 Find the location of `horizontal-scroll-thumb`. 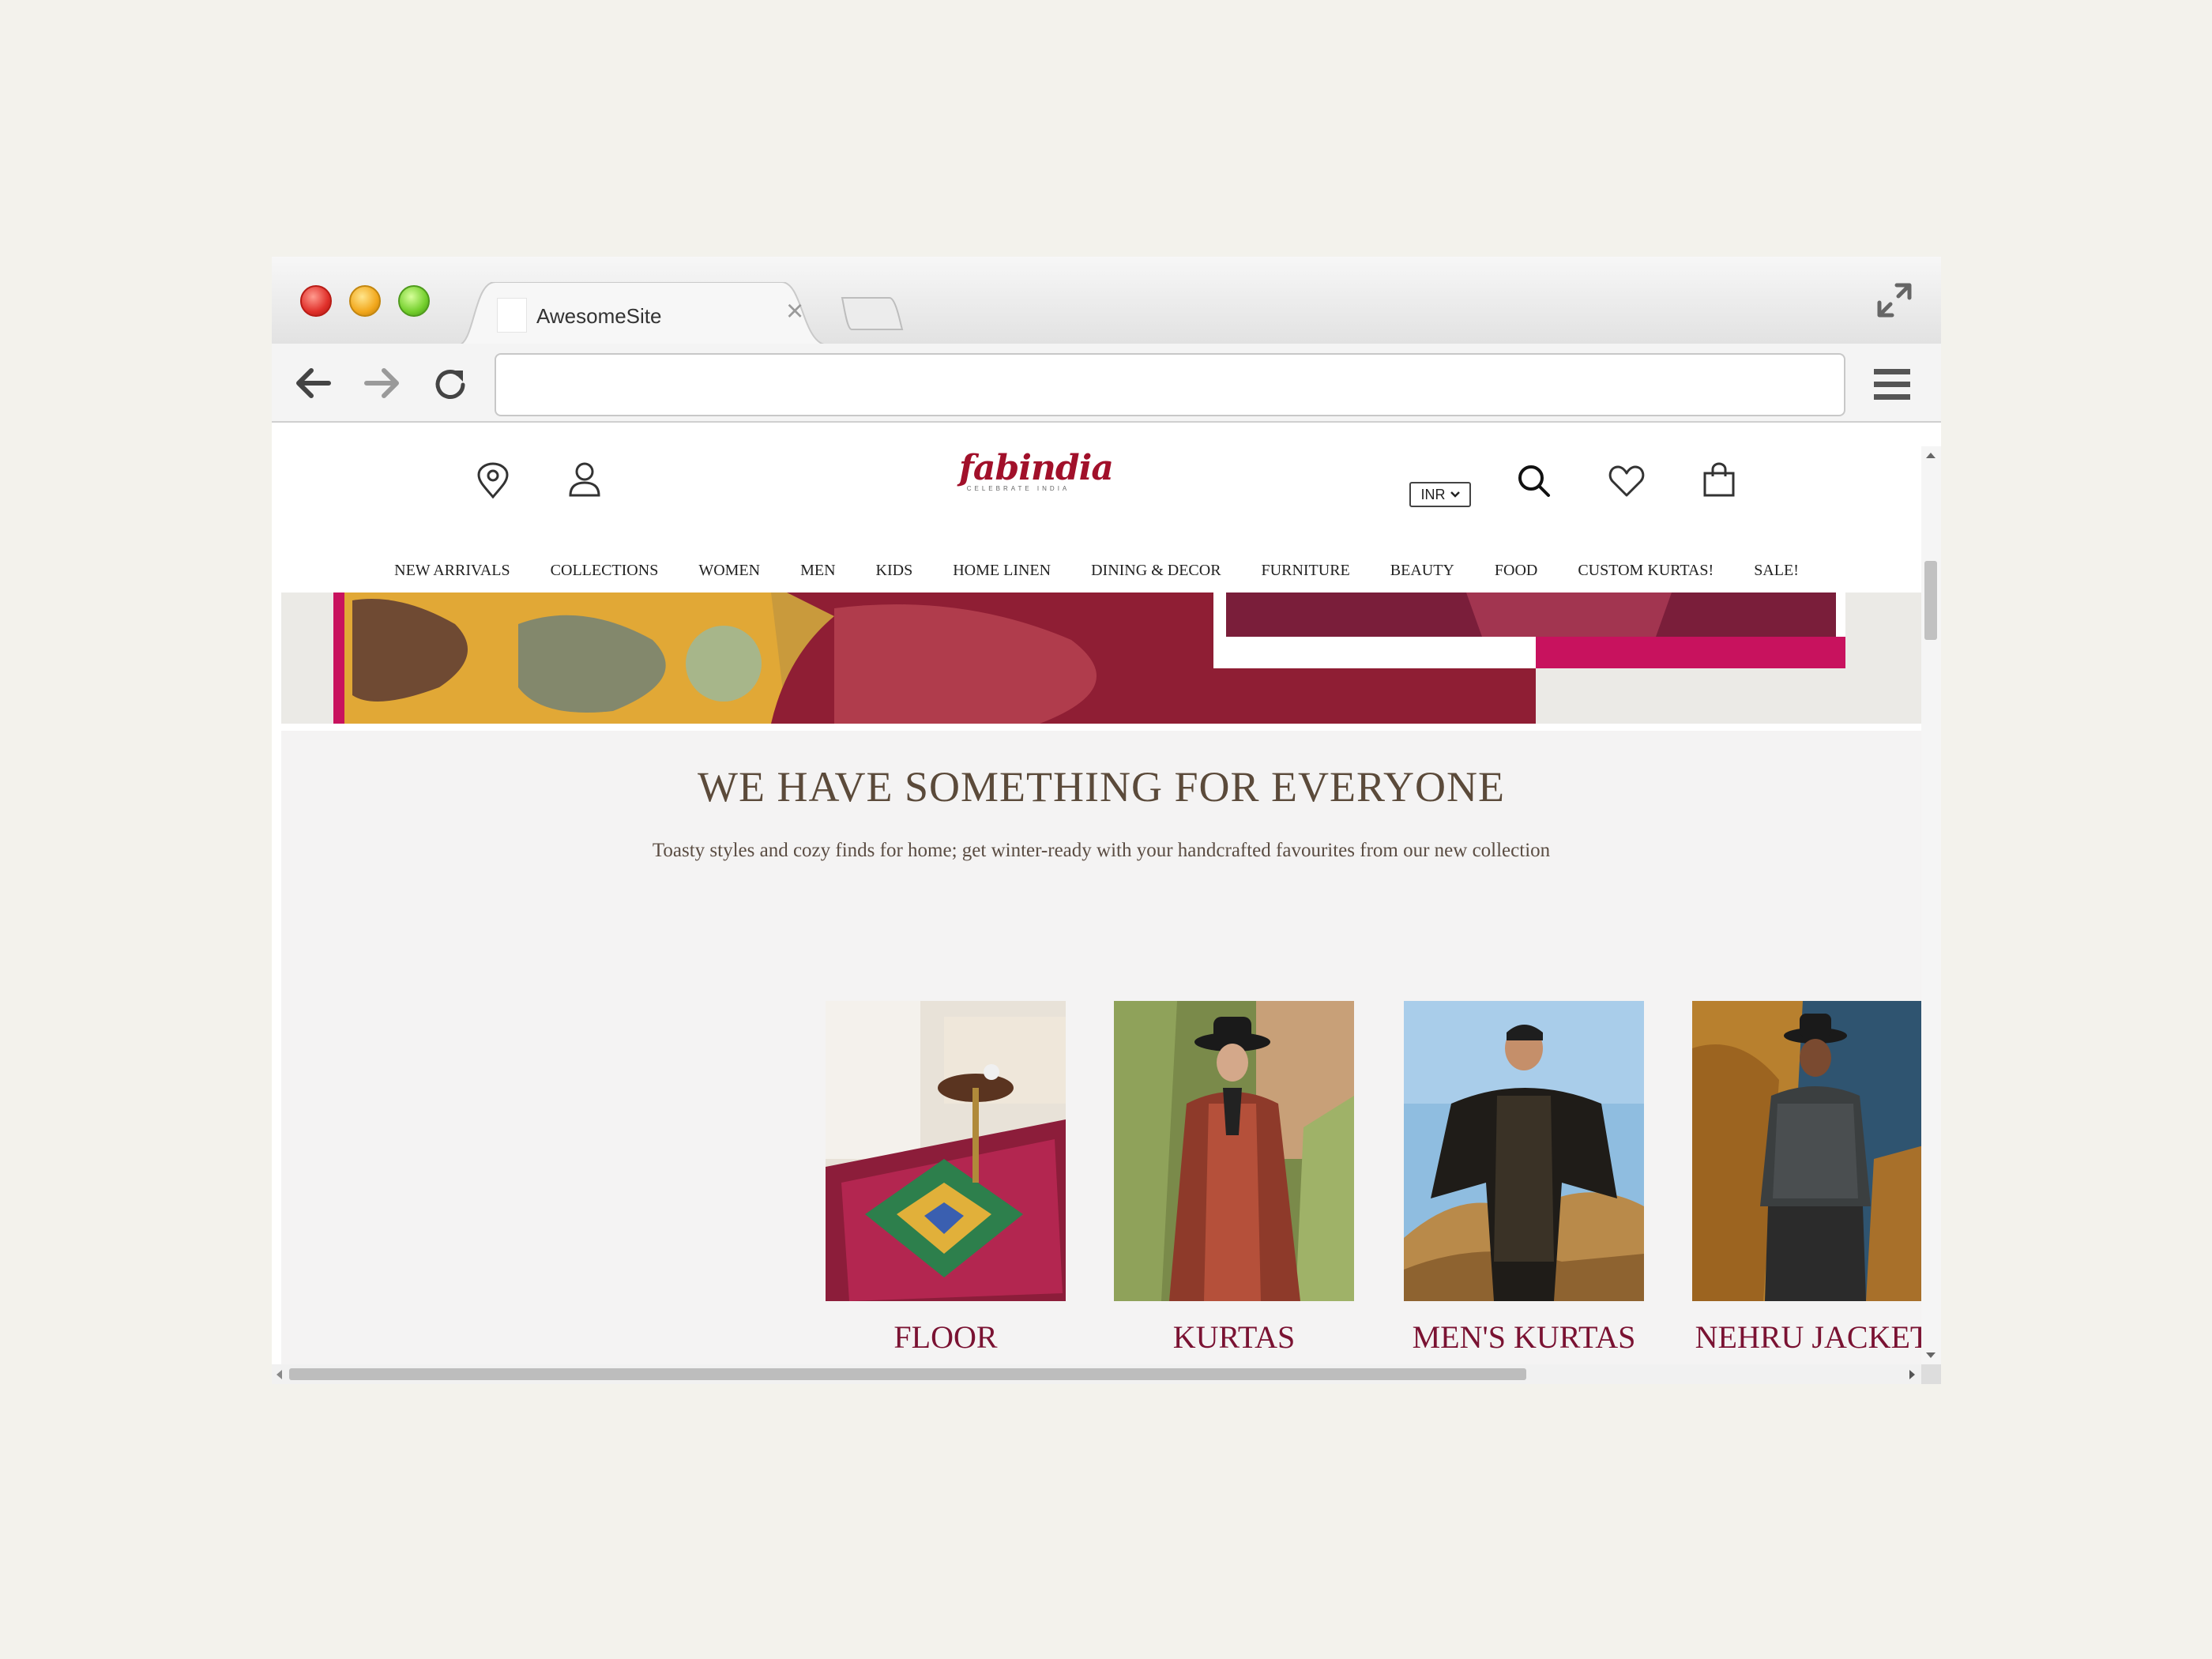

horizontal-scroll-thumb is located at coordinates (908, 1374).